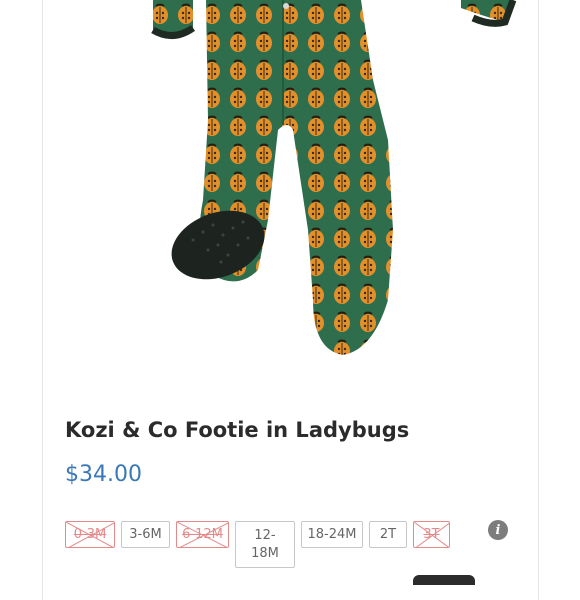 This screenshot has width=580, height=600. What do you see at coordinates (103, 474) in the screenshot?
I see `product-price: $34.00` at bounding box center [103, 474].